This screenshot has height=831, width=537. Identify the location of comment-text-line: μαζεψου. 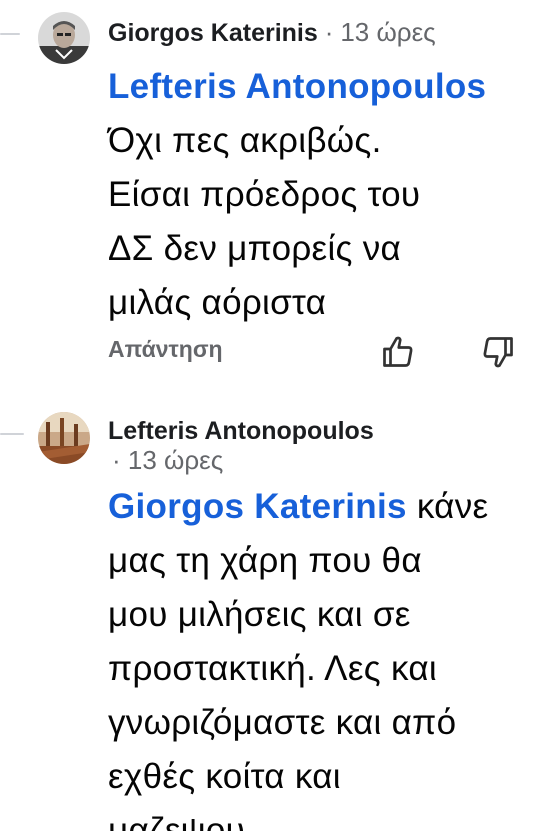
(177, 821).